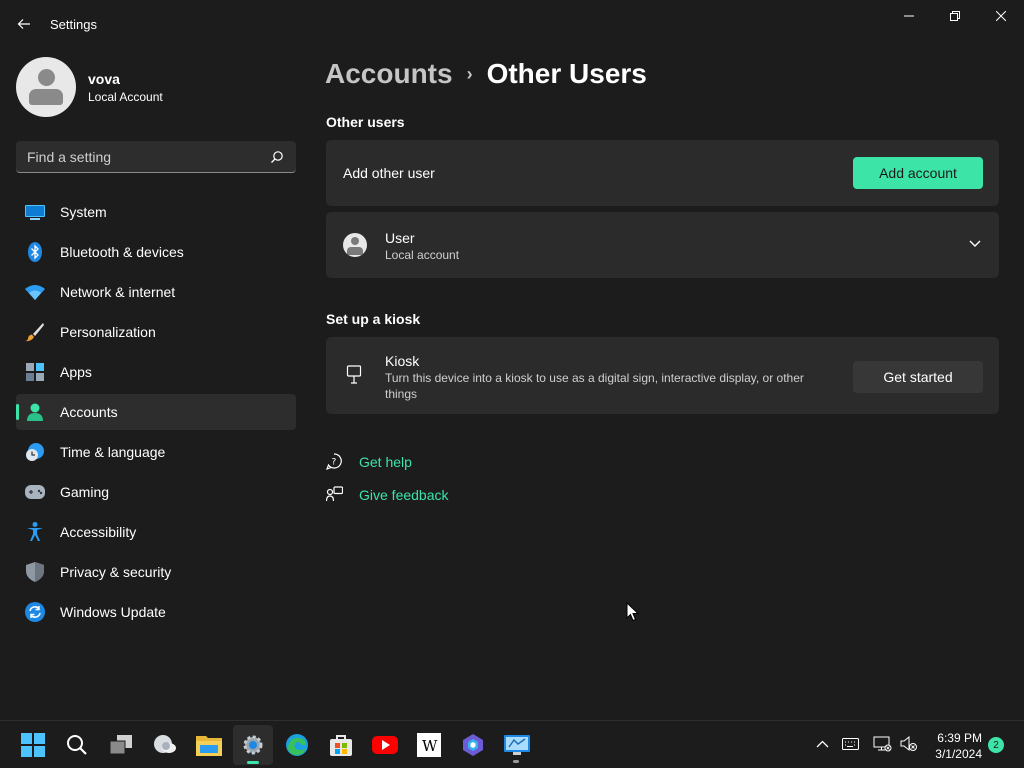 This screenshot has width=1024, height=768. What do you see at coordinates (35, 252) in the screenshot?
I see `bluetooth-icon` at bounding box center [35, 252].